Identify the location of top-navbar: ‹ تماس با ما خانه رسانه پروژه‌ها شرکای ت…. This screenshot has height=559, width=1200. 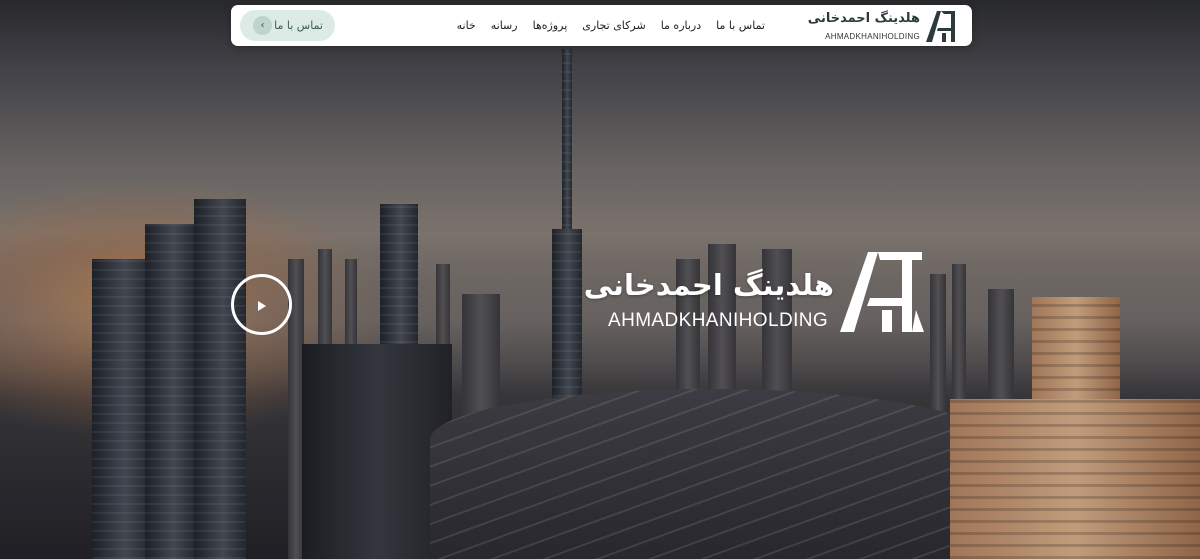
(601, 25).